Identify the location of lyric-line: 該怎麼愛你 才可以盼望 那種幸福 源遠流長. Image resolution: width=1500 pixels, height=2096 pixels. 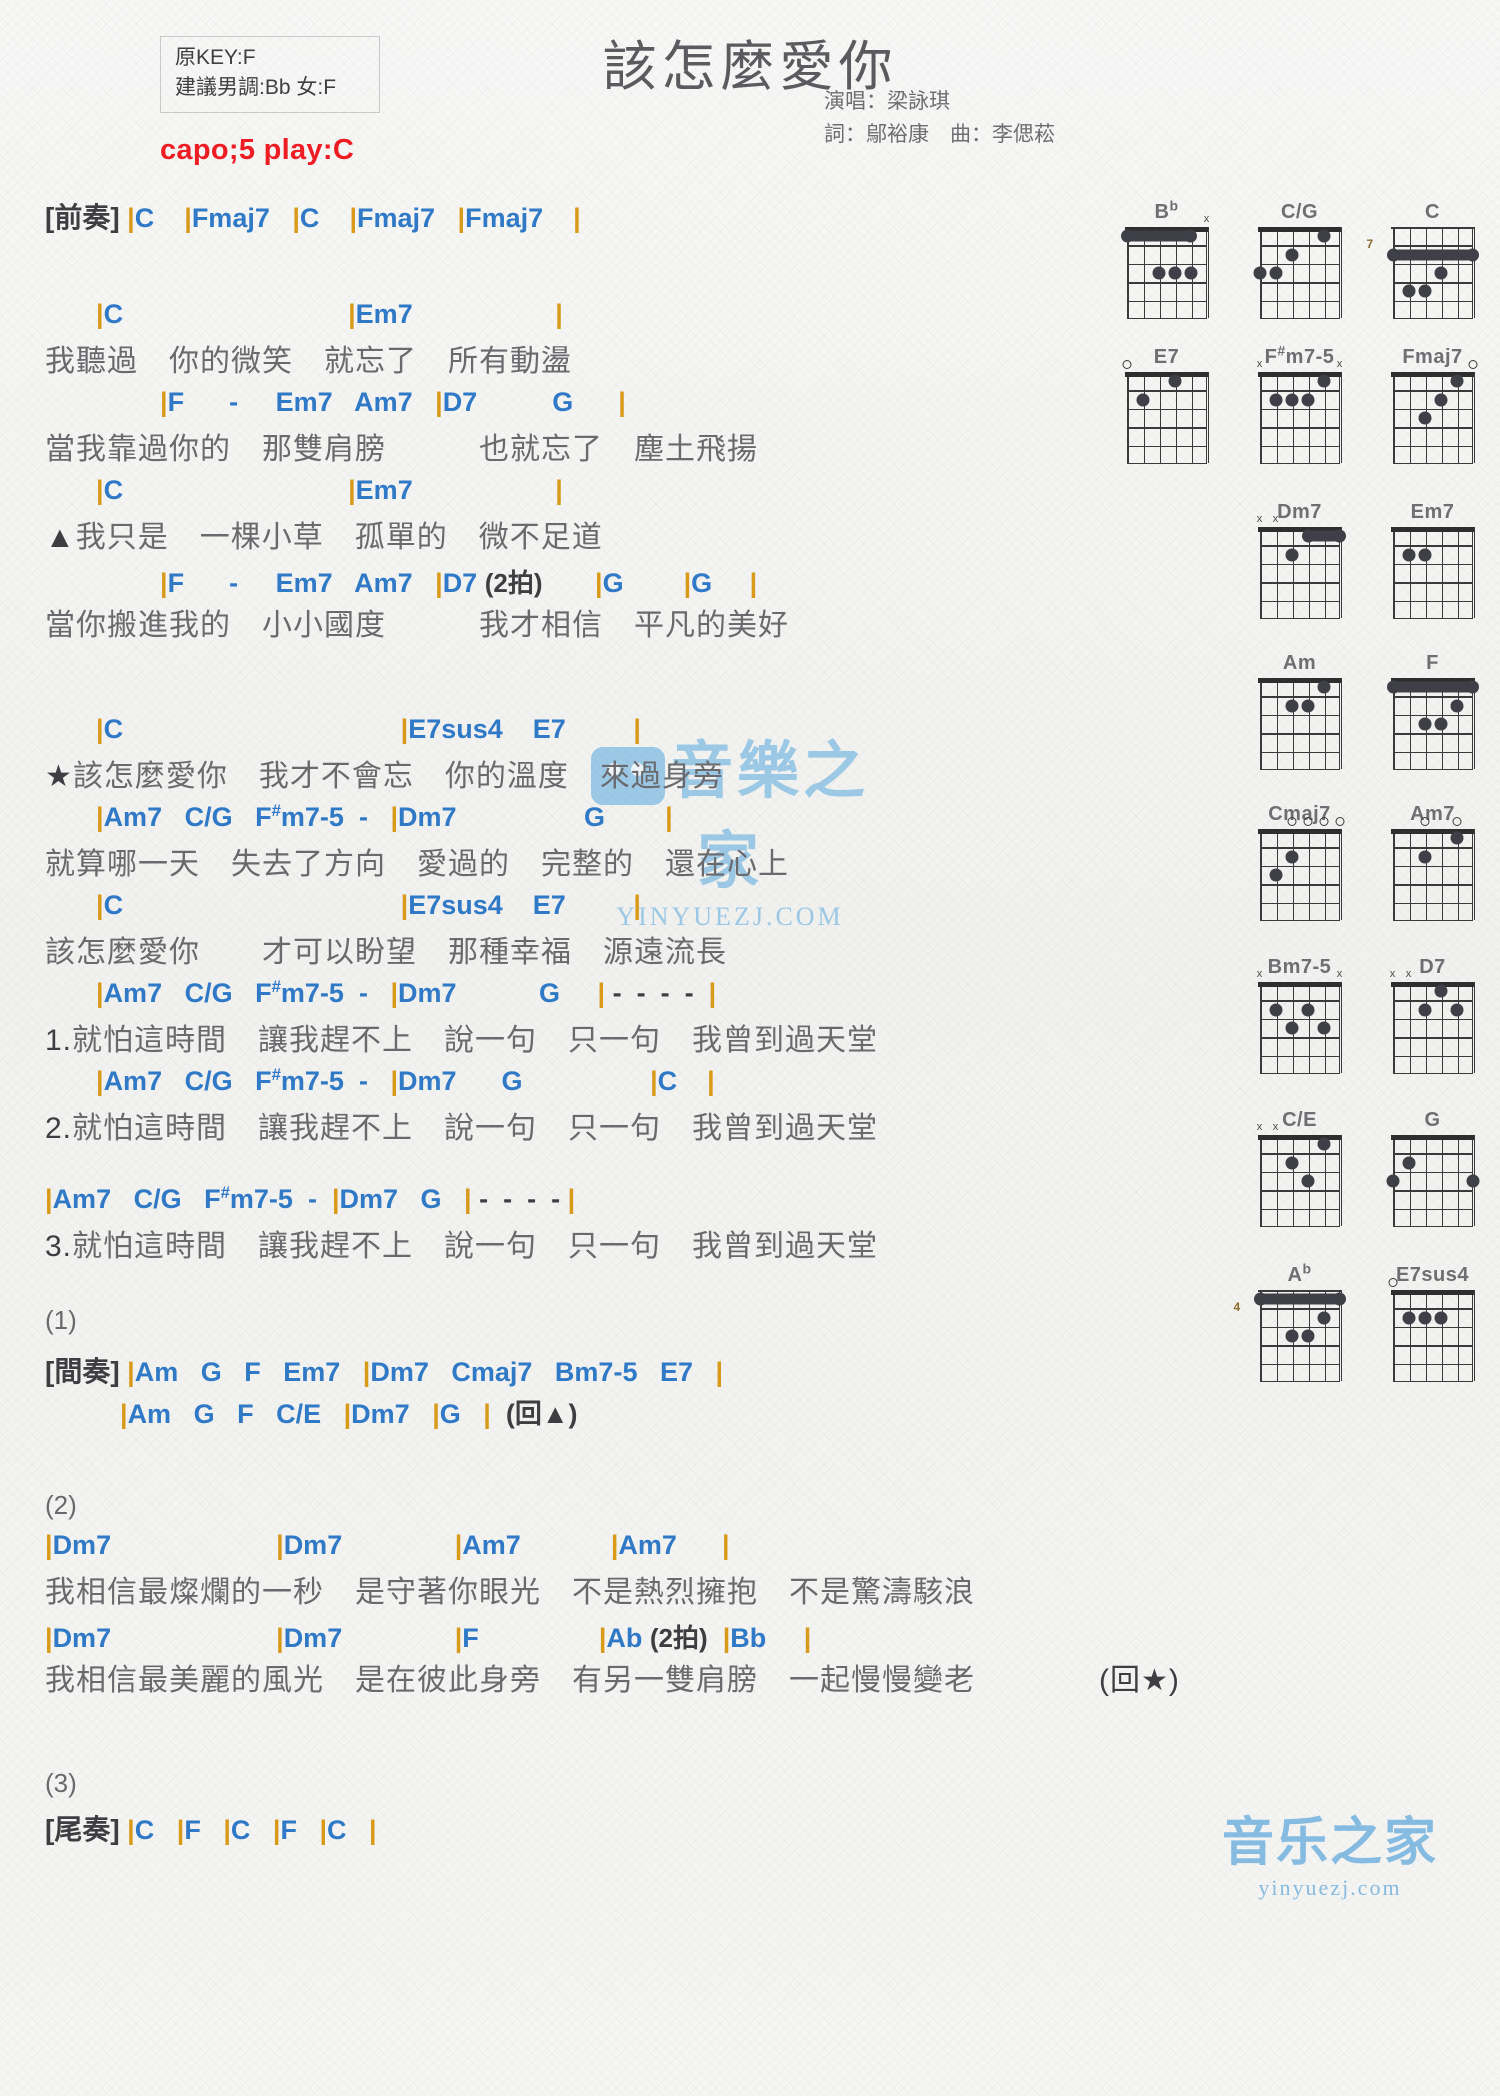
(386, 952).